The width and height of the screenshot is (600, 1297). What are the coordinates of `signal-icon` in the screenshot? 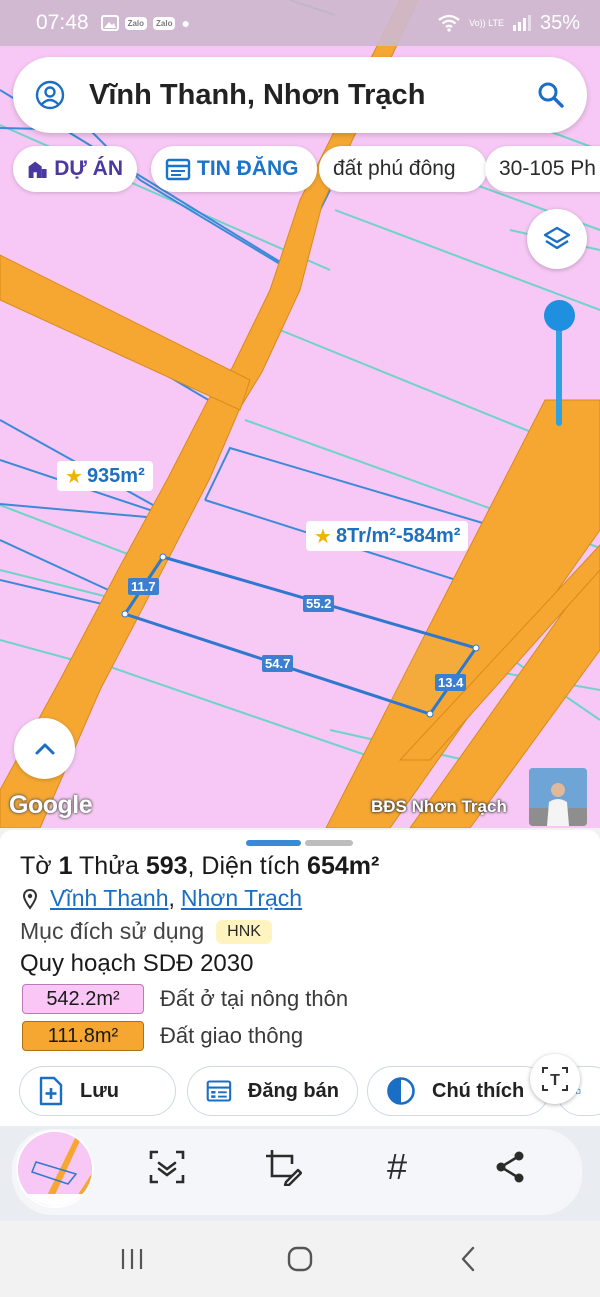 It's located at (521, 23).